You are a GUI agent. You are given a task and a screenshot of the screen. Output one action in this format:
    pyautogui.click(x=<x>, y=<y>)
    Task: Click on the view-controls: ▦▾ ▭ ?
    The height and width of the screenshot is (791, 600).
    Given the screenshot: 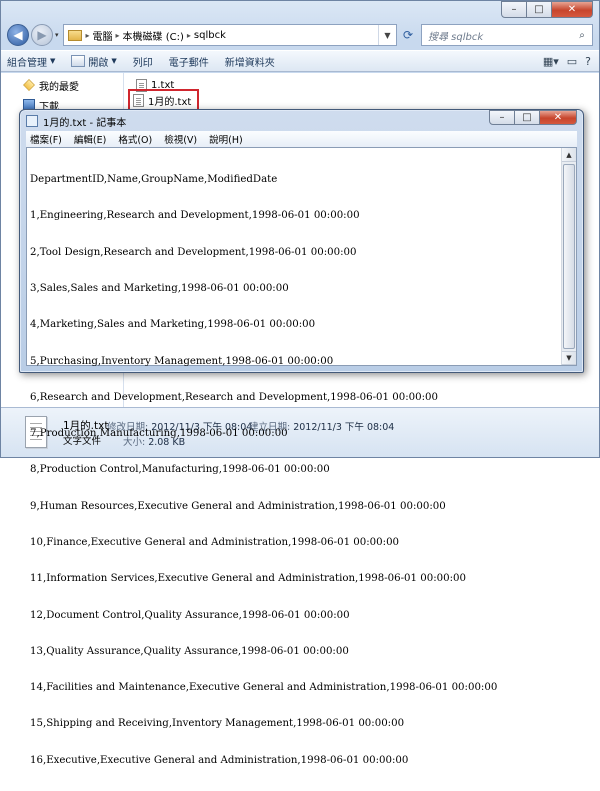 What is the action you would take?
    pyautogui.click(x=563, y=61)
    